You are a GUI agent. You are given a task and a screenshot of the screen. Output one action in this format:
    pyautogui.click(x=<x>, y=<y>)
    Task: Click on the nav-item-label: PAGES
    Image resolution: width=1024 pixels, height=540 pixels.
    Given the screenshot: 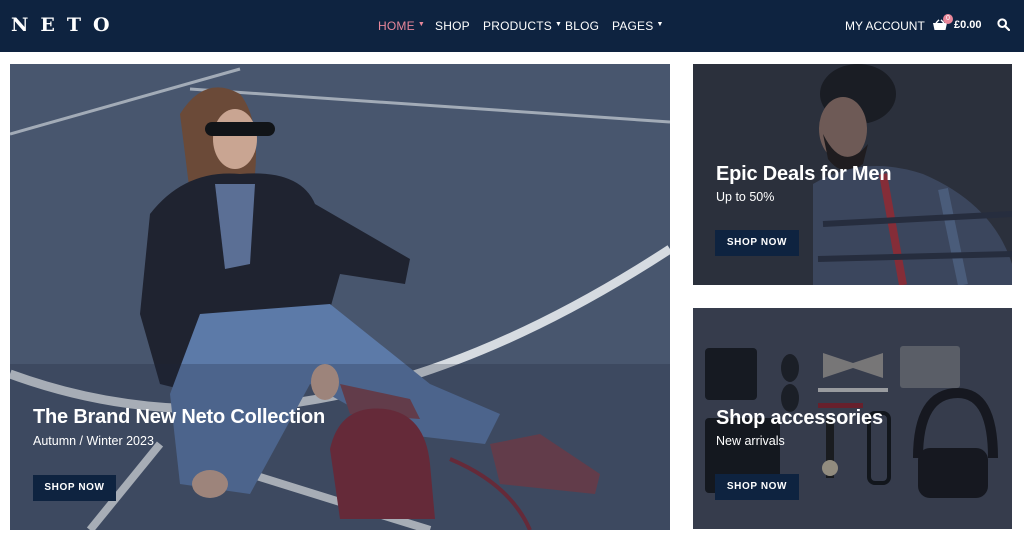 What is the action you would take?
    pyautogui.click(x=633, y=26)
    